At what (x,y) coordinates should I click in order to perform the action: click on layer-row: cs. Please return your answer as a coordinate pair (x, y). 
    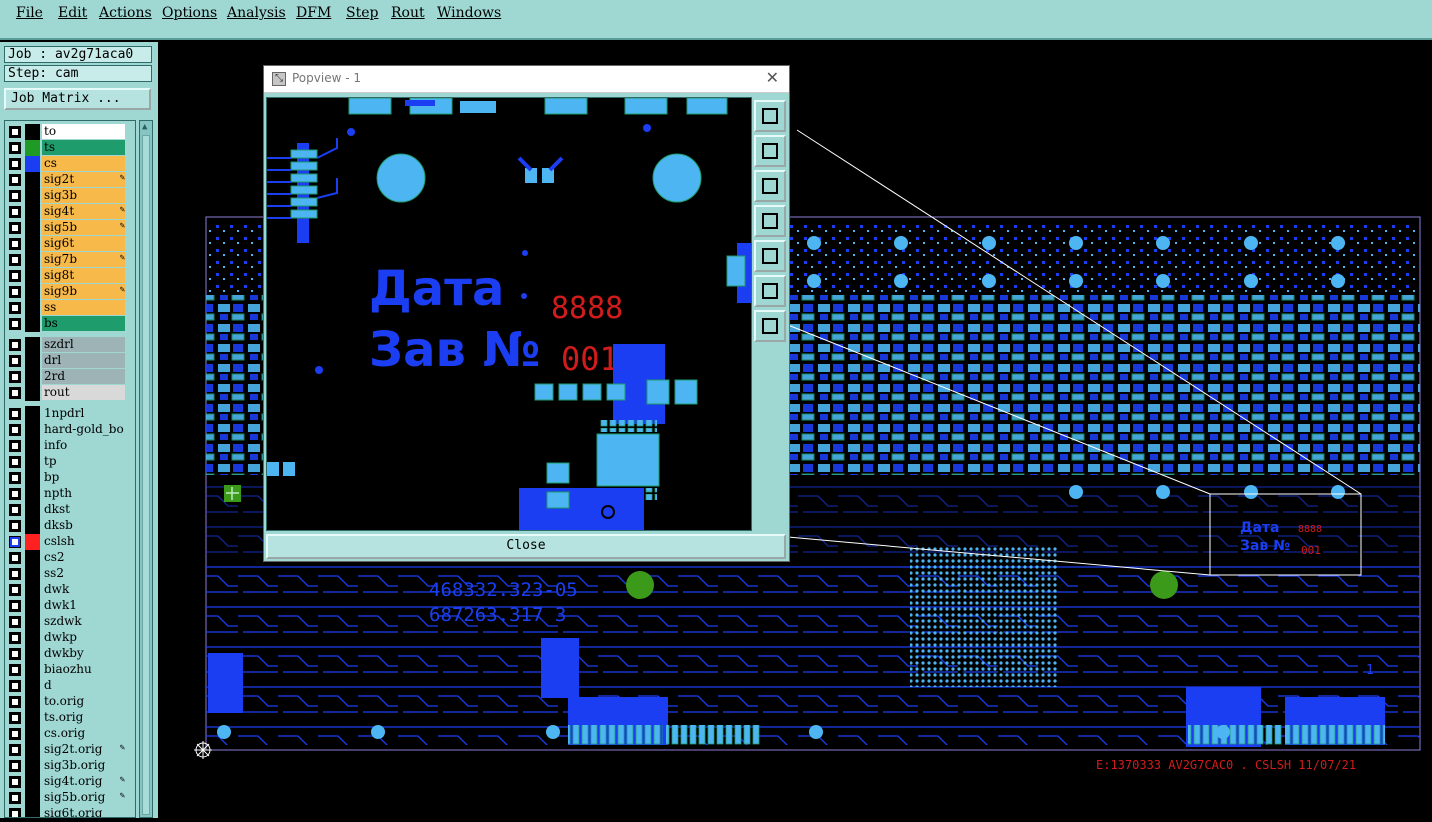
    Looking at the image, I should click on (67, 164).